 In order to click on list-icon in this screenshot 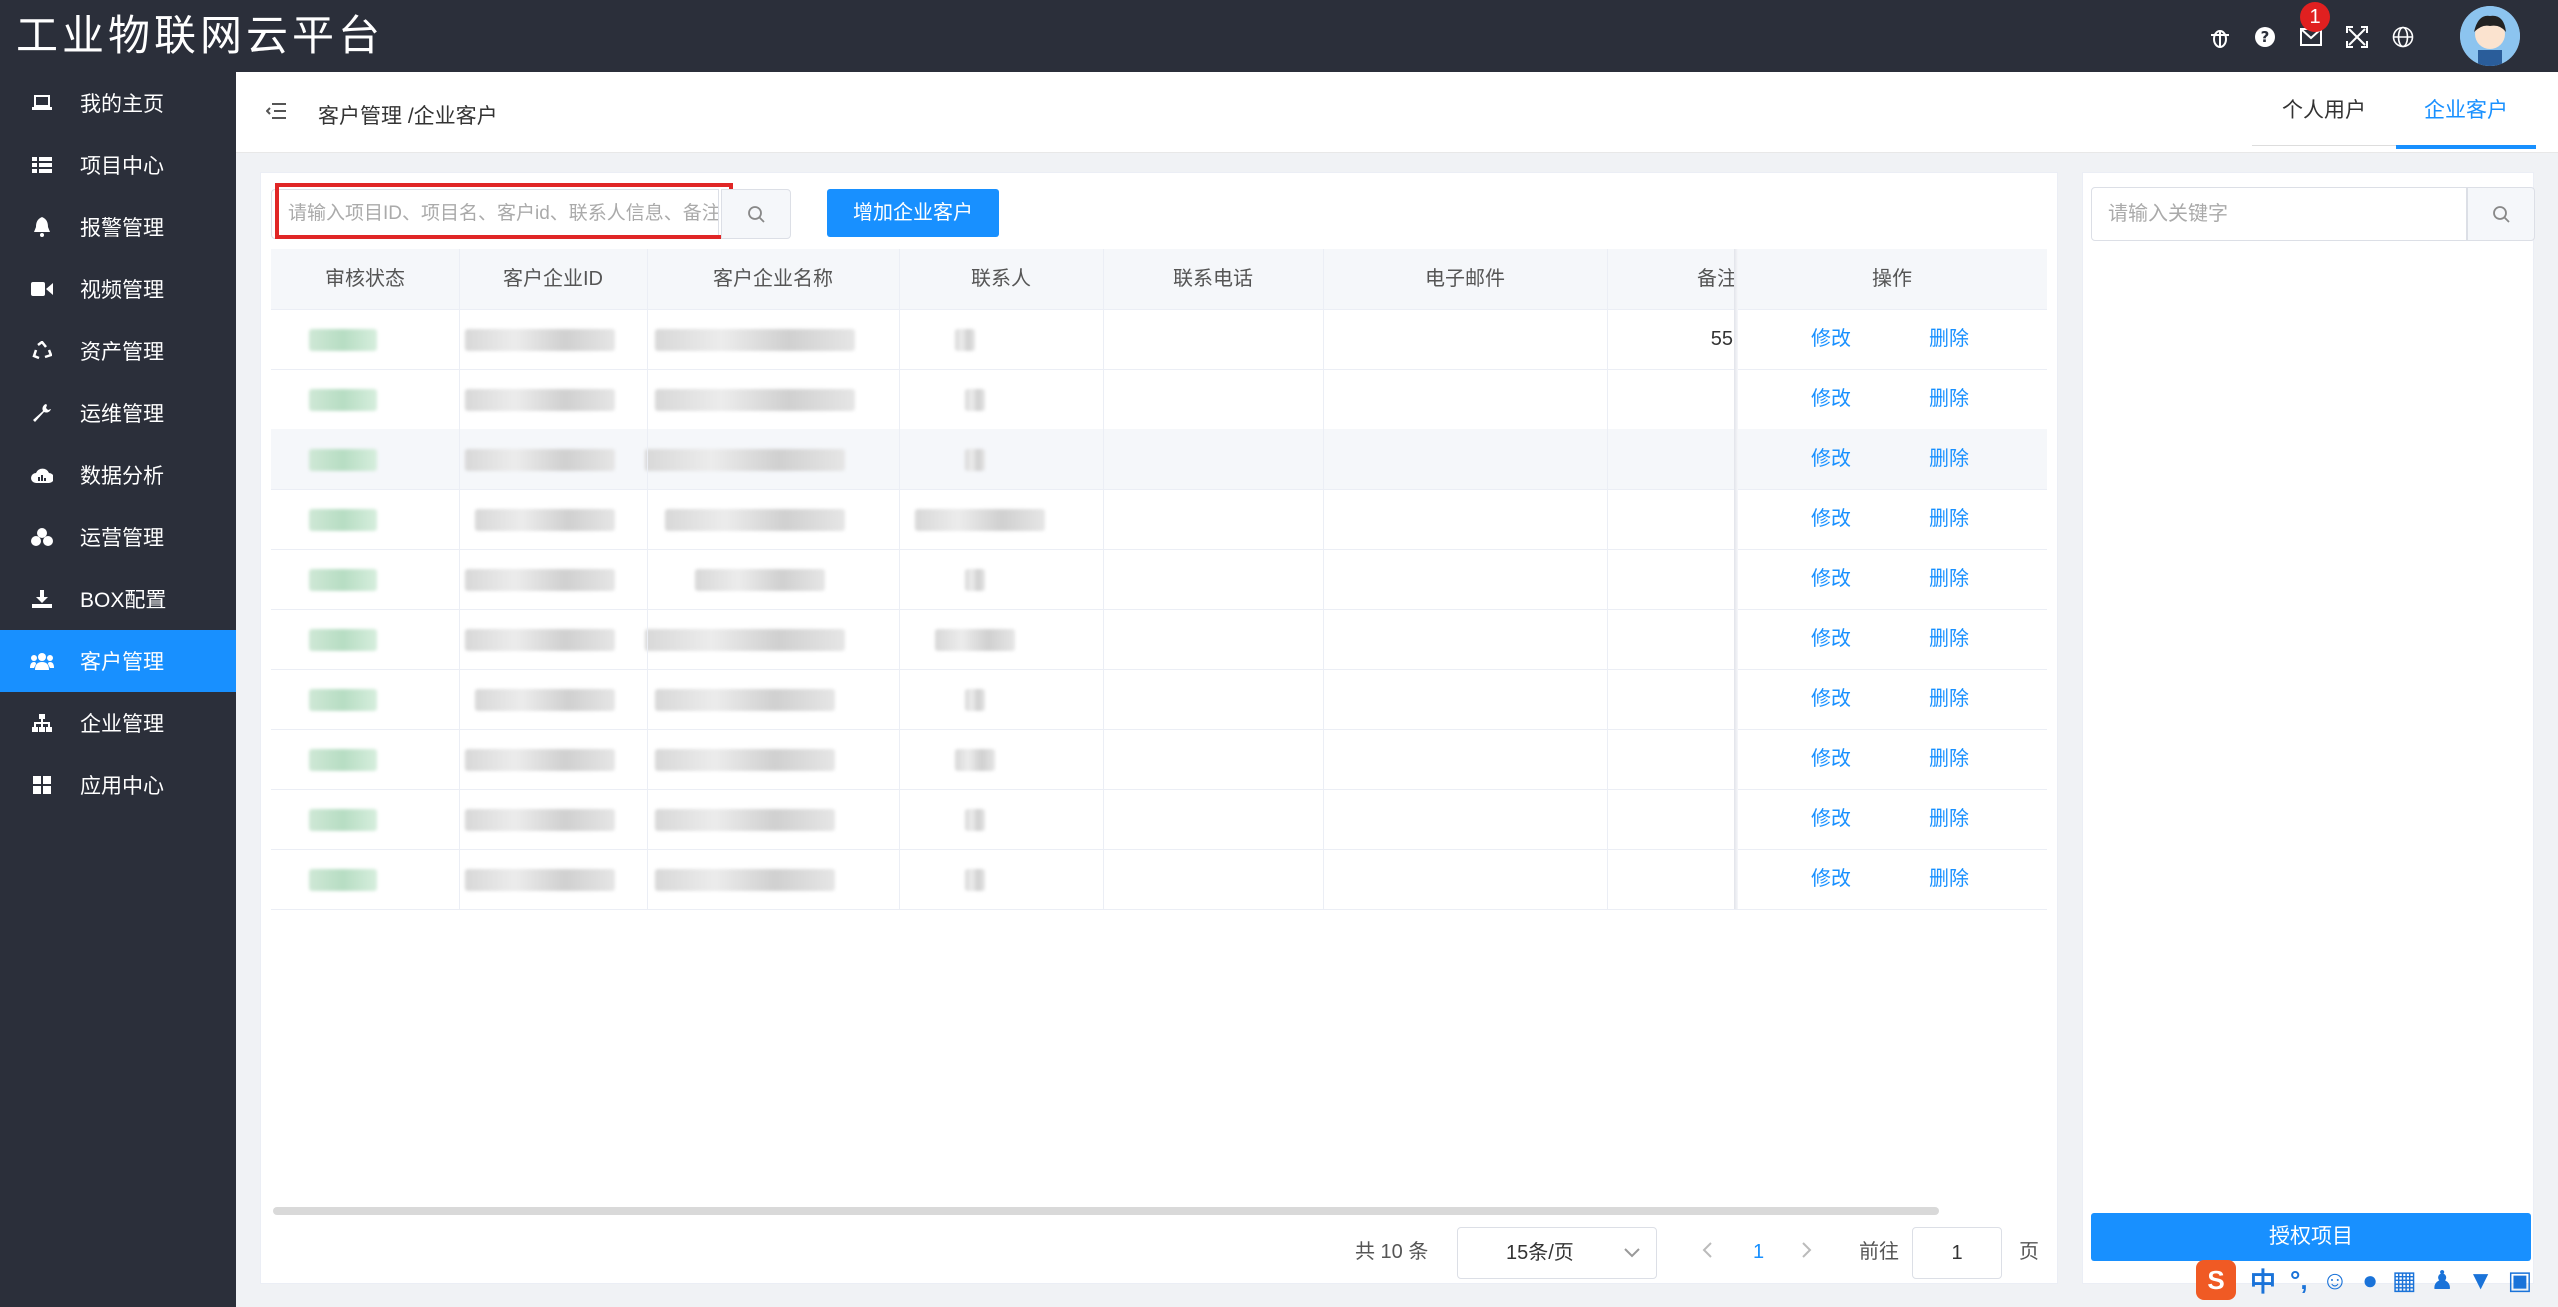, I will do `click(42, 165)`.